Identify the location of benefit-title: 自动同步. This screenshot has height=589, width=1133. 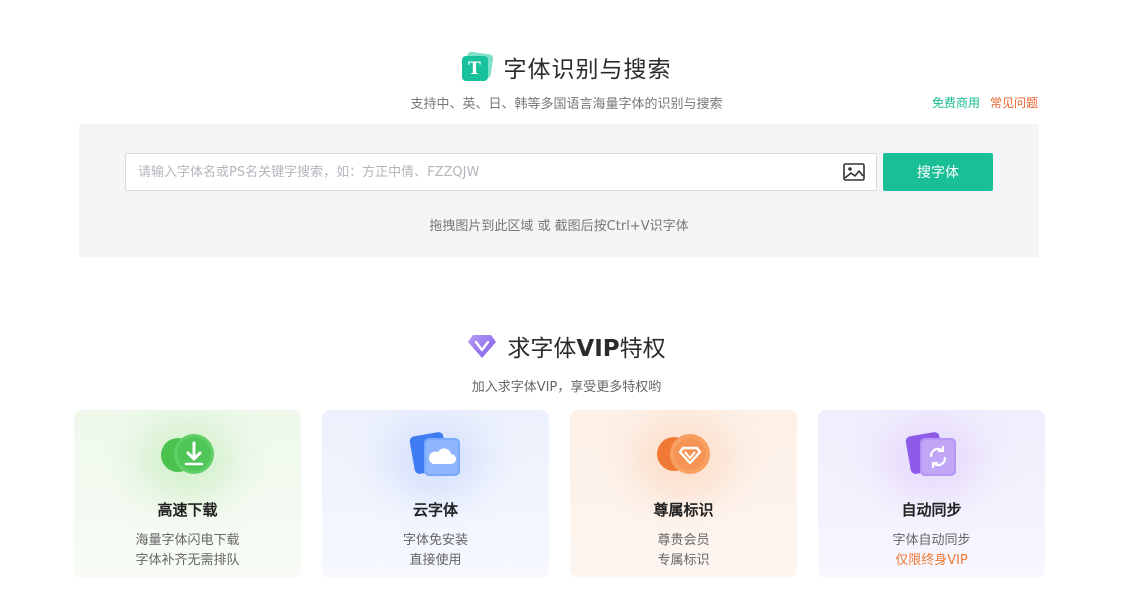
(931, 510).